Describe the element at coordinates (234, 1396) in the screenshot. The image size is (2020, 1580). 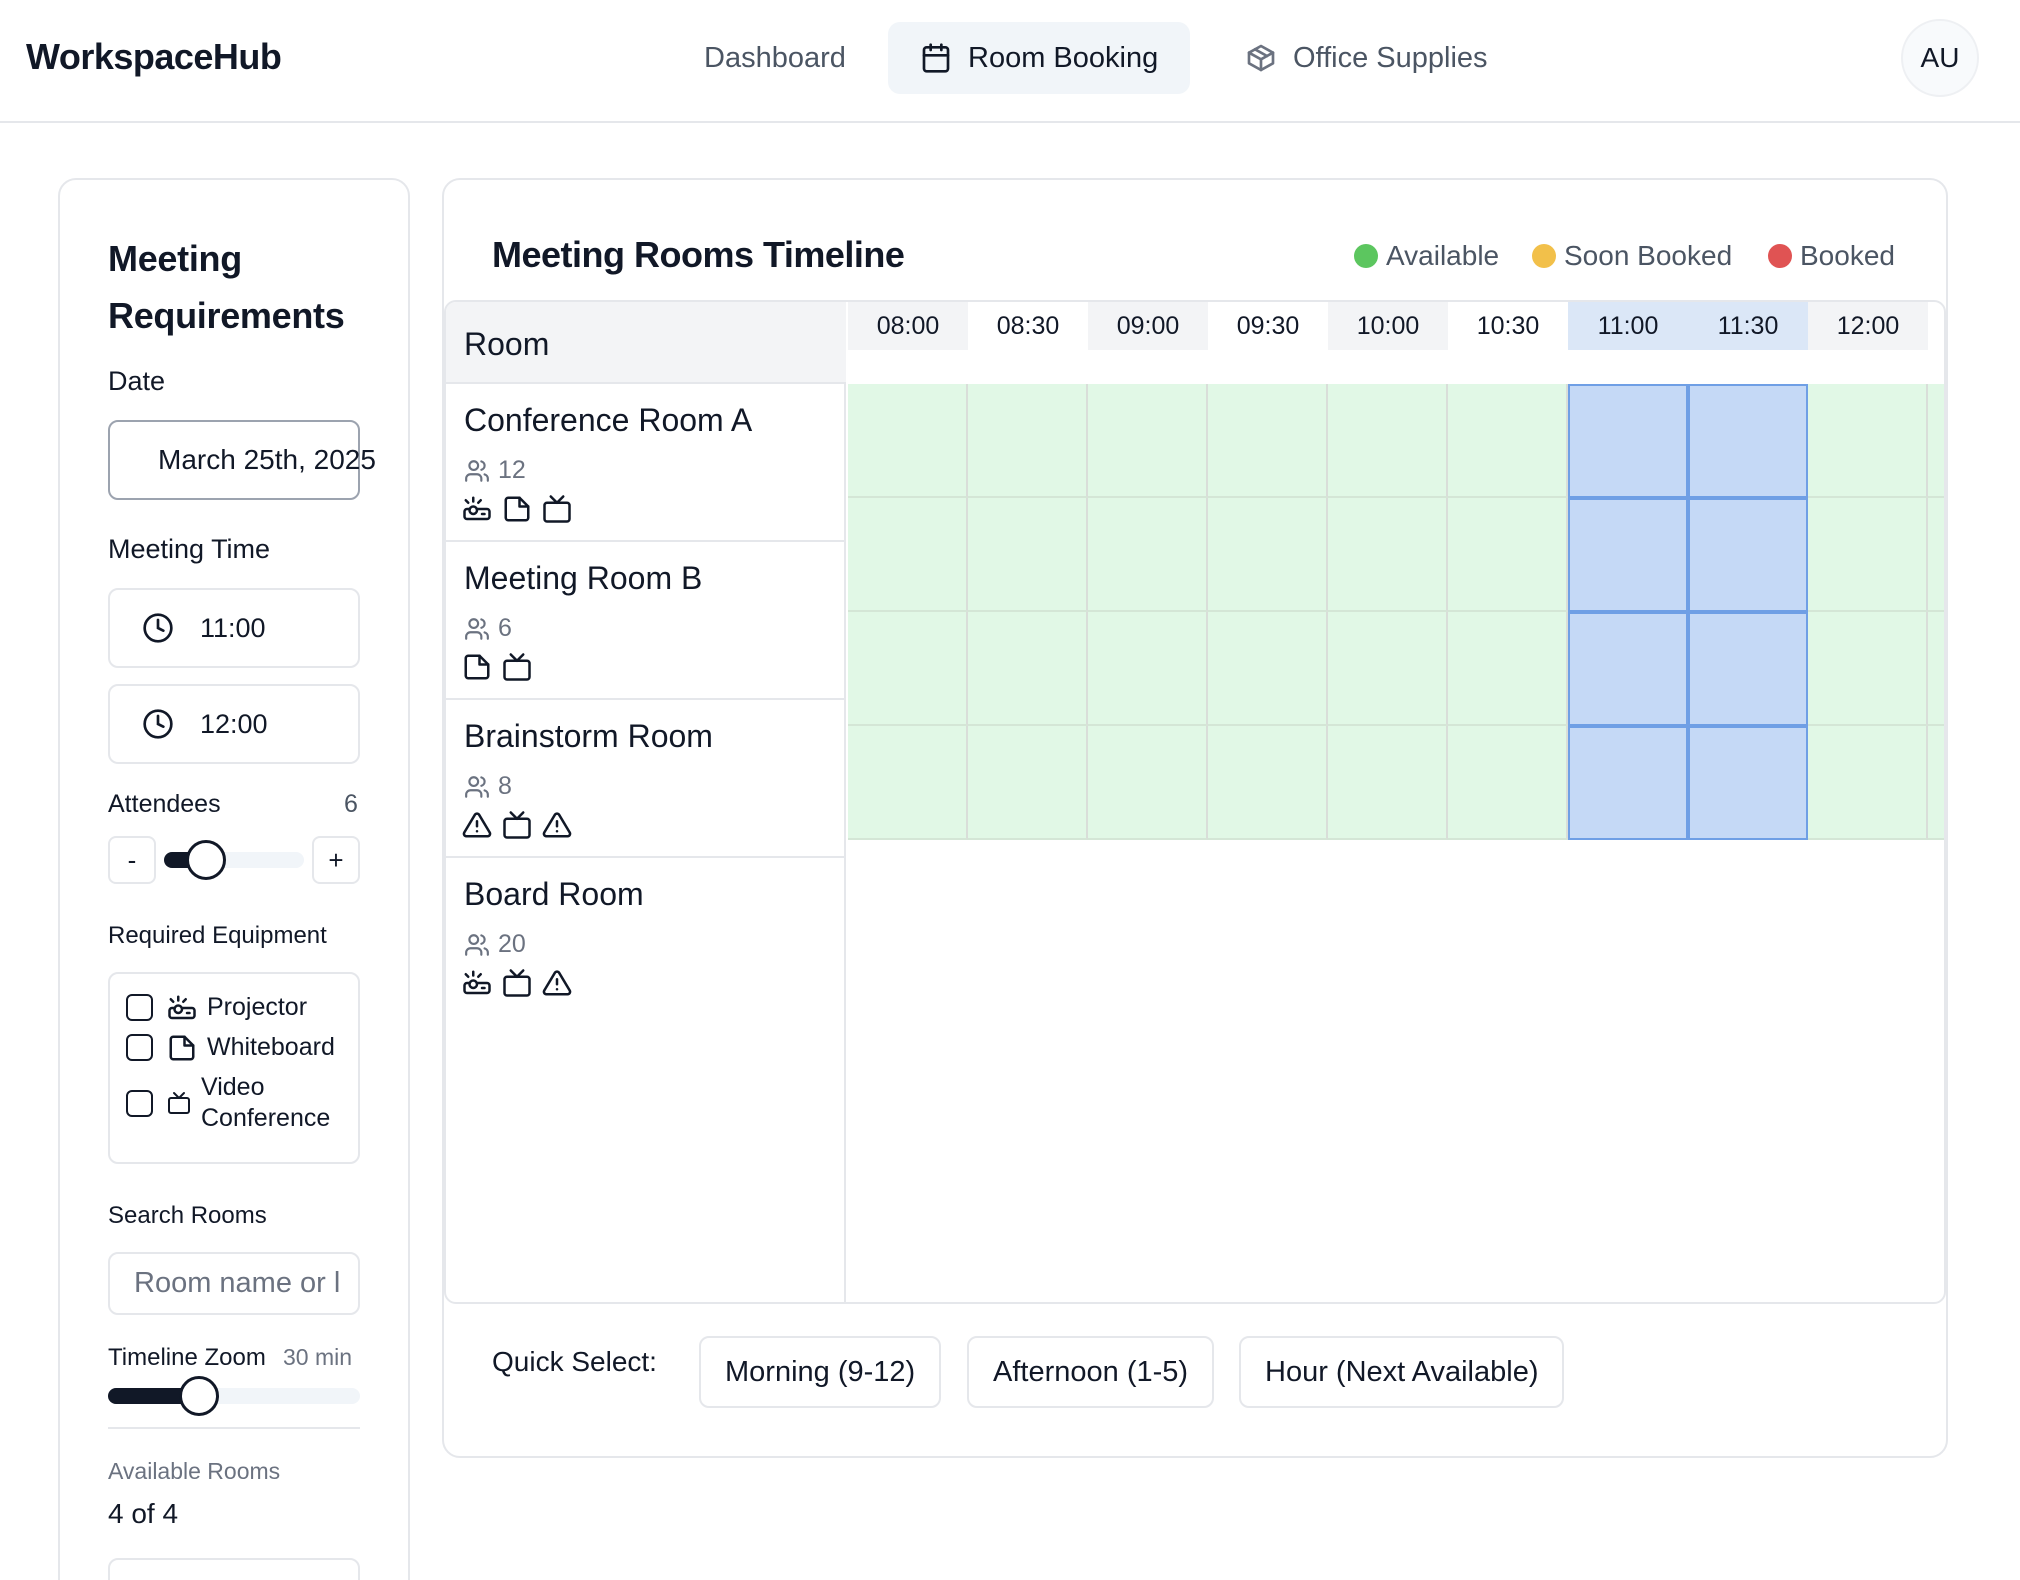
I see `timeline-zoom-slider` at that location.